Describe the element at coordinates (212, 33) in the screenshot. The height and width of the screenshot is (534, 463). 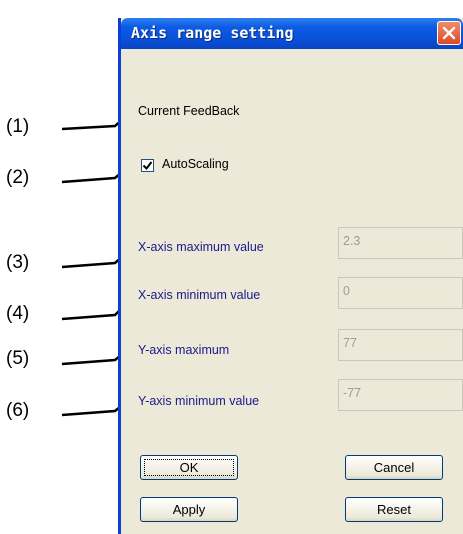
I see `dialog-title: Axis range setting` at that location.